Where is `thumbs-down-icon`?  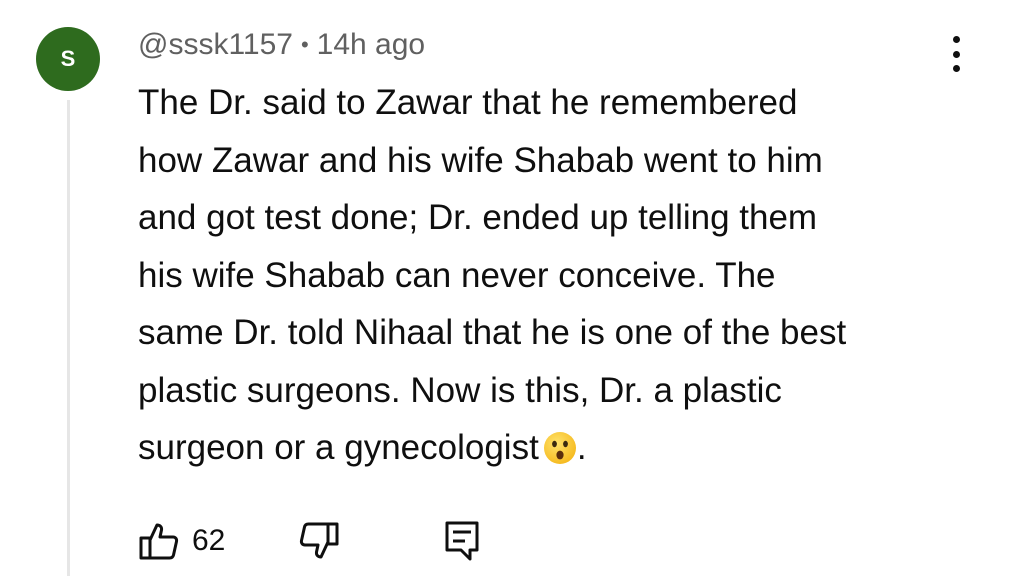
thumbs-down-icon is located at coordinates (319, 540).